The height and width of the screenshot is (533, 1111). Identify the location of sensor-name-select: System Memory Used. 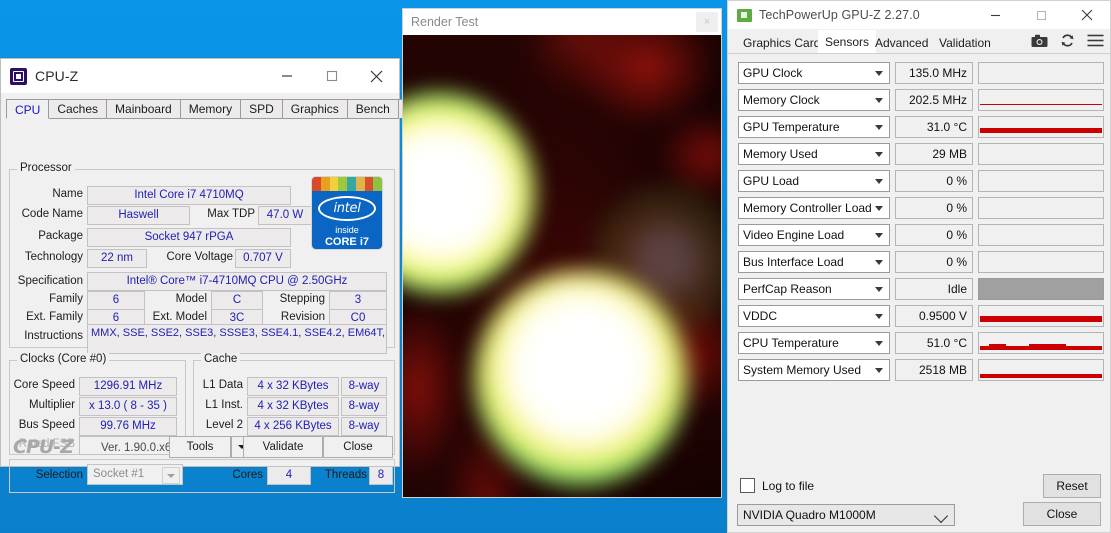
(814, 370).